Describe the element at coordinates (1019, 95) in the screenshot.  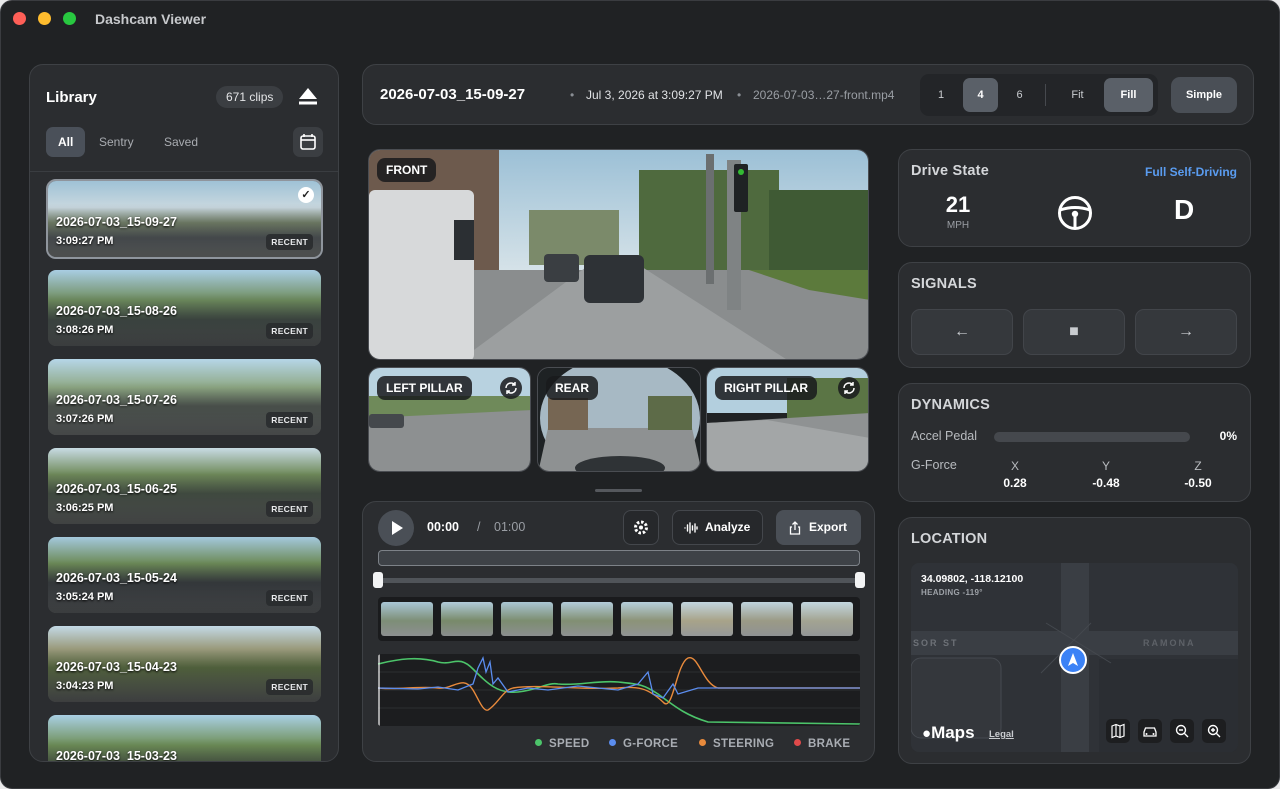
I see `layout-6-button: 6` at that location.